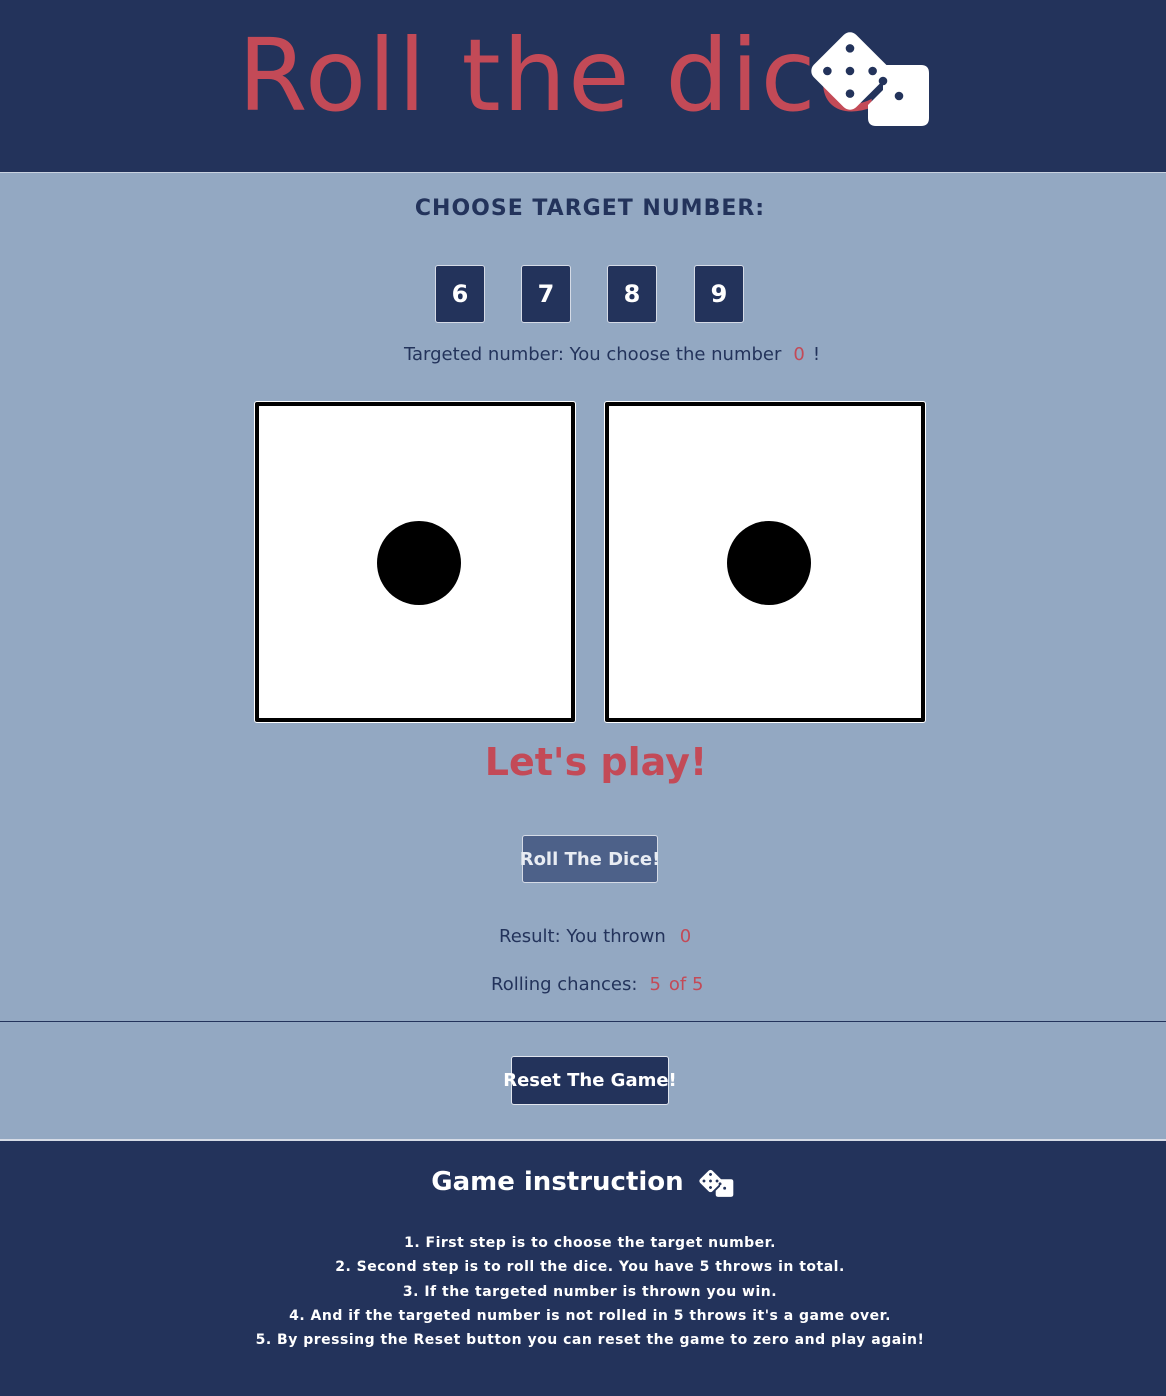 The height and width of the screenshot is (1396, 1166). I want to click on roll-dice-button: Roll The Dice!, so click(590, 859).